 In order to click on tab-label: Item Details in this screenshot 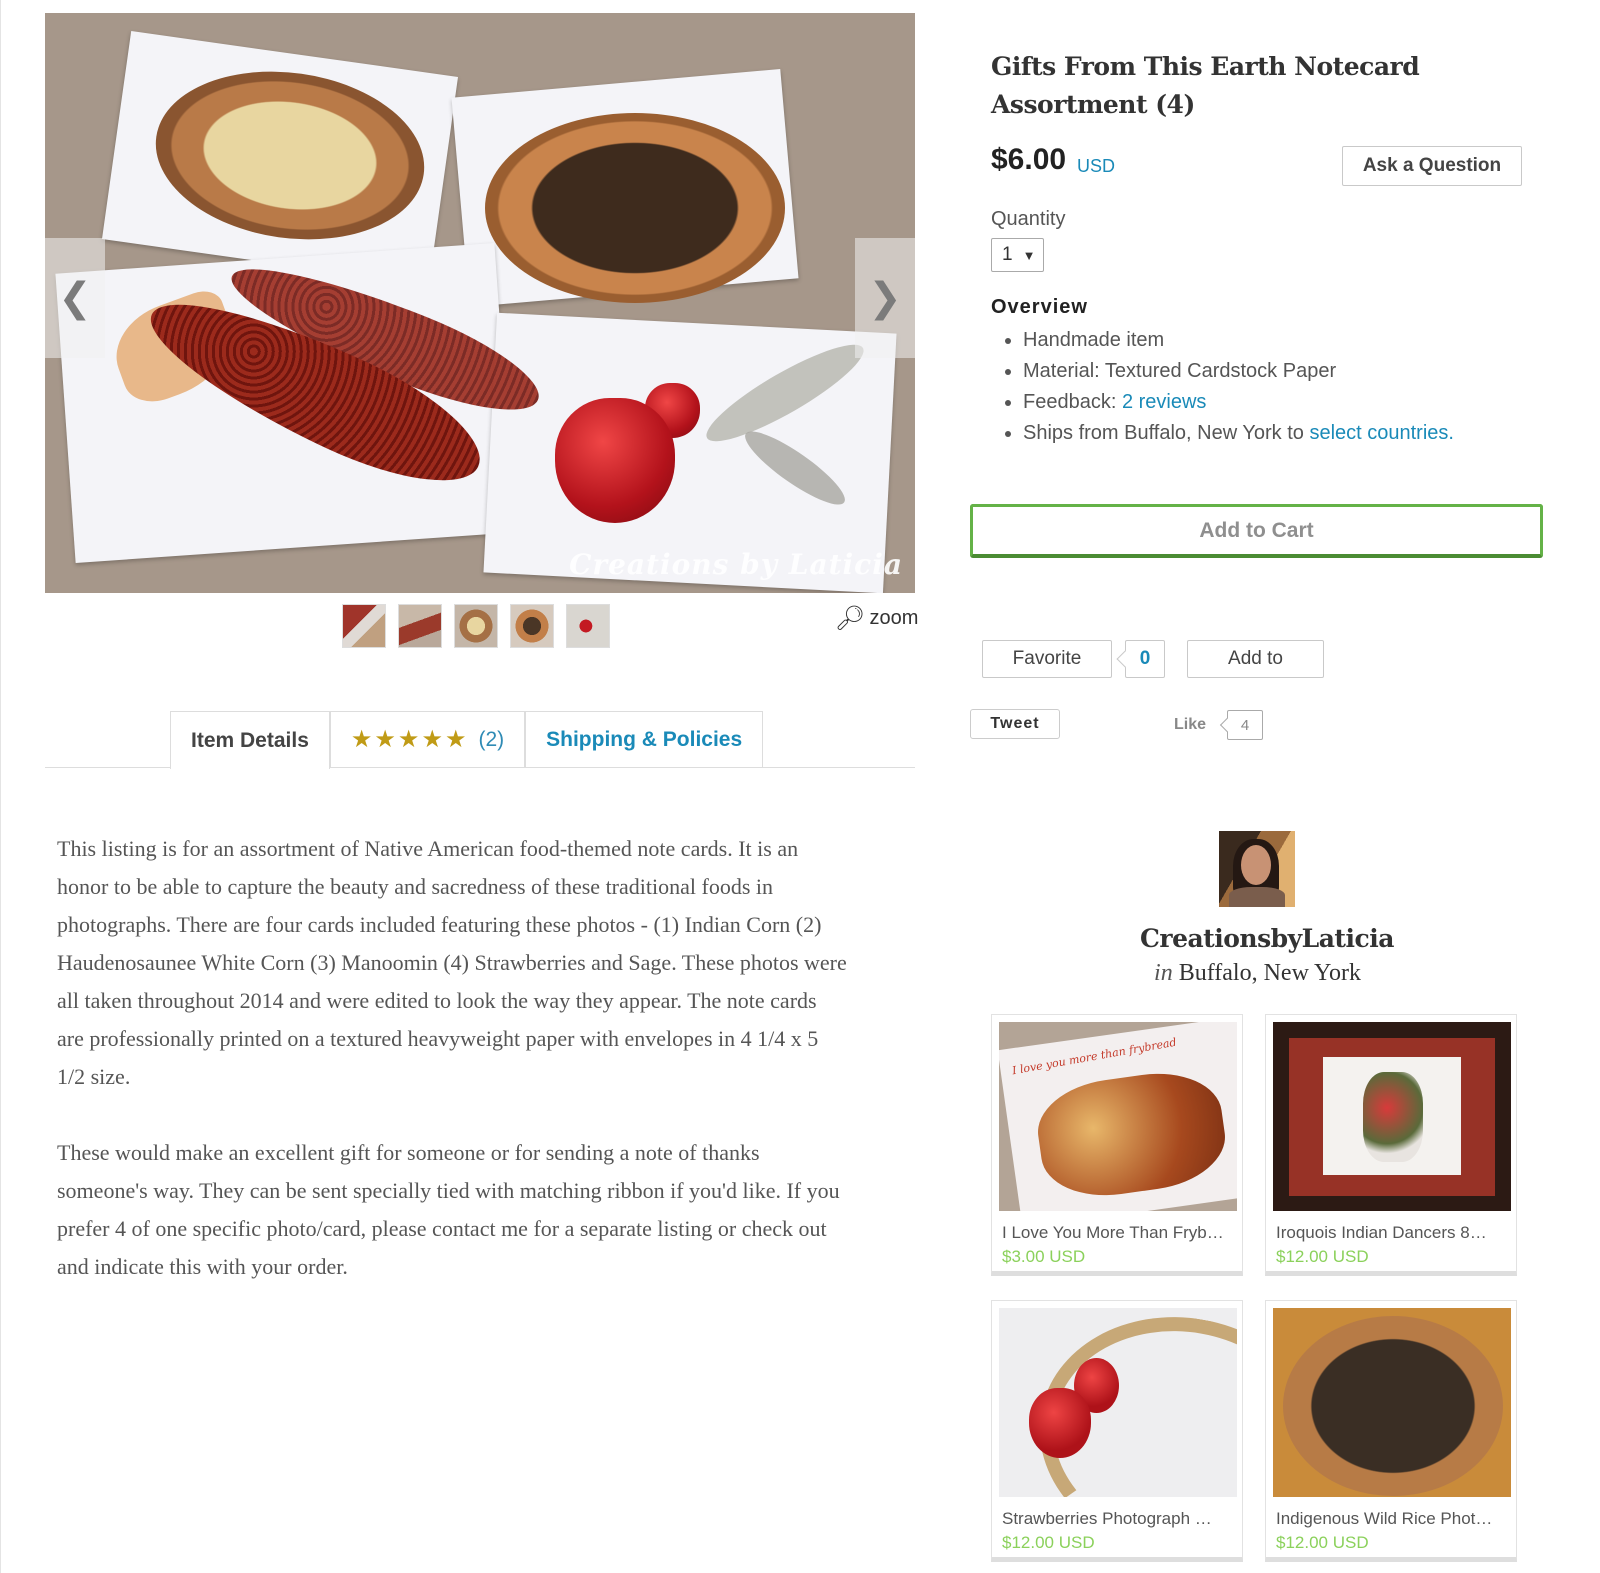, I will do `click(250, 740)`.